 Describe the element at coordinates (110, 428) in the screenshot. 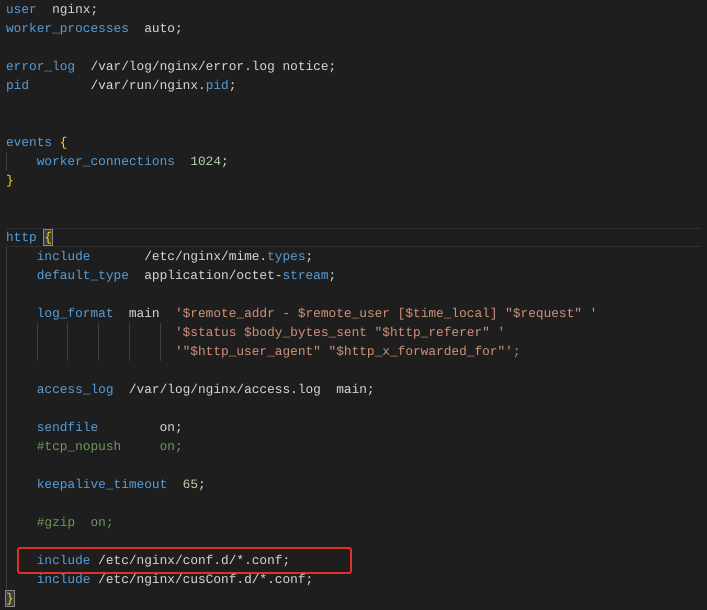

I see `code-line: sendfile on;` at that location.